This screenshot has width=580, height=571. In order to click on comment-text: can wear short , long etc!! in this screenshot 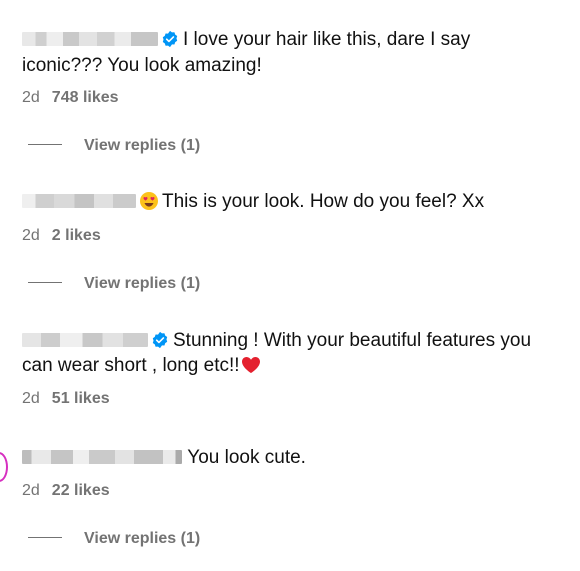, I will do `click(131, 365)`.